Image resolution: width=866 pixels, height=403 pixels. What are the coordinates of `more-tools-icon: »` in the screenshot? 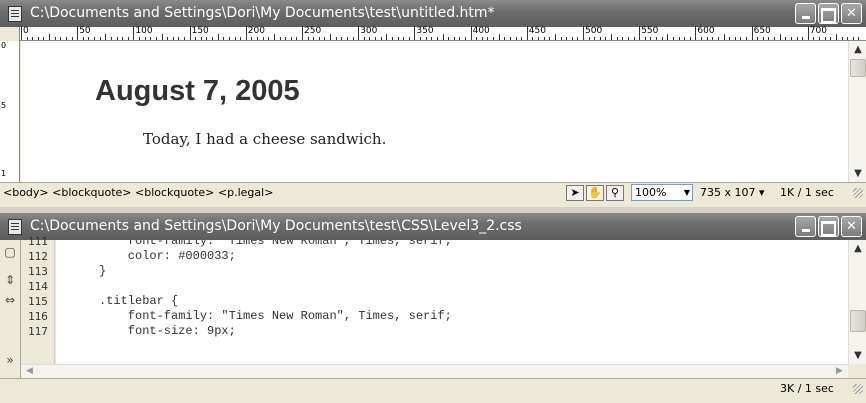 It's located at (10, 360).